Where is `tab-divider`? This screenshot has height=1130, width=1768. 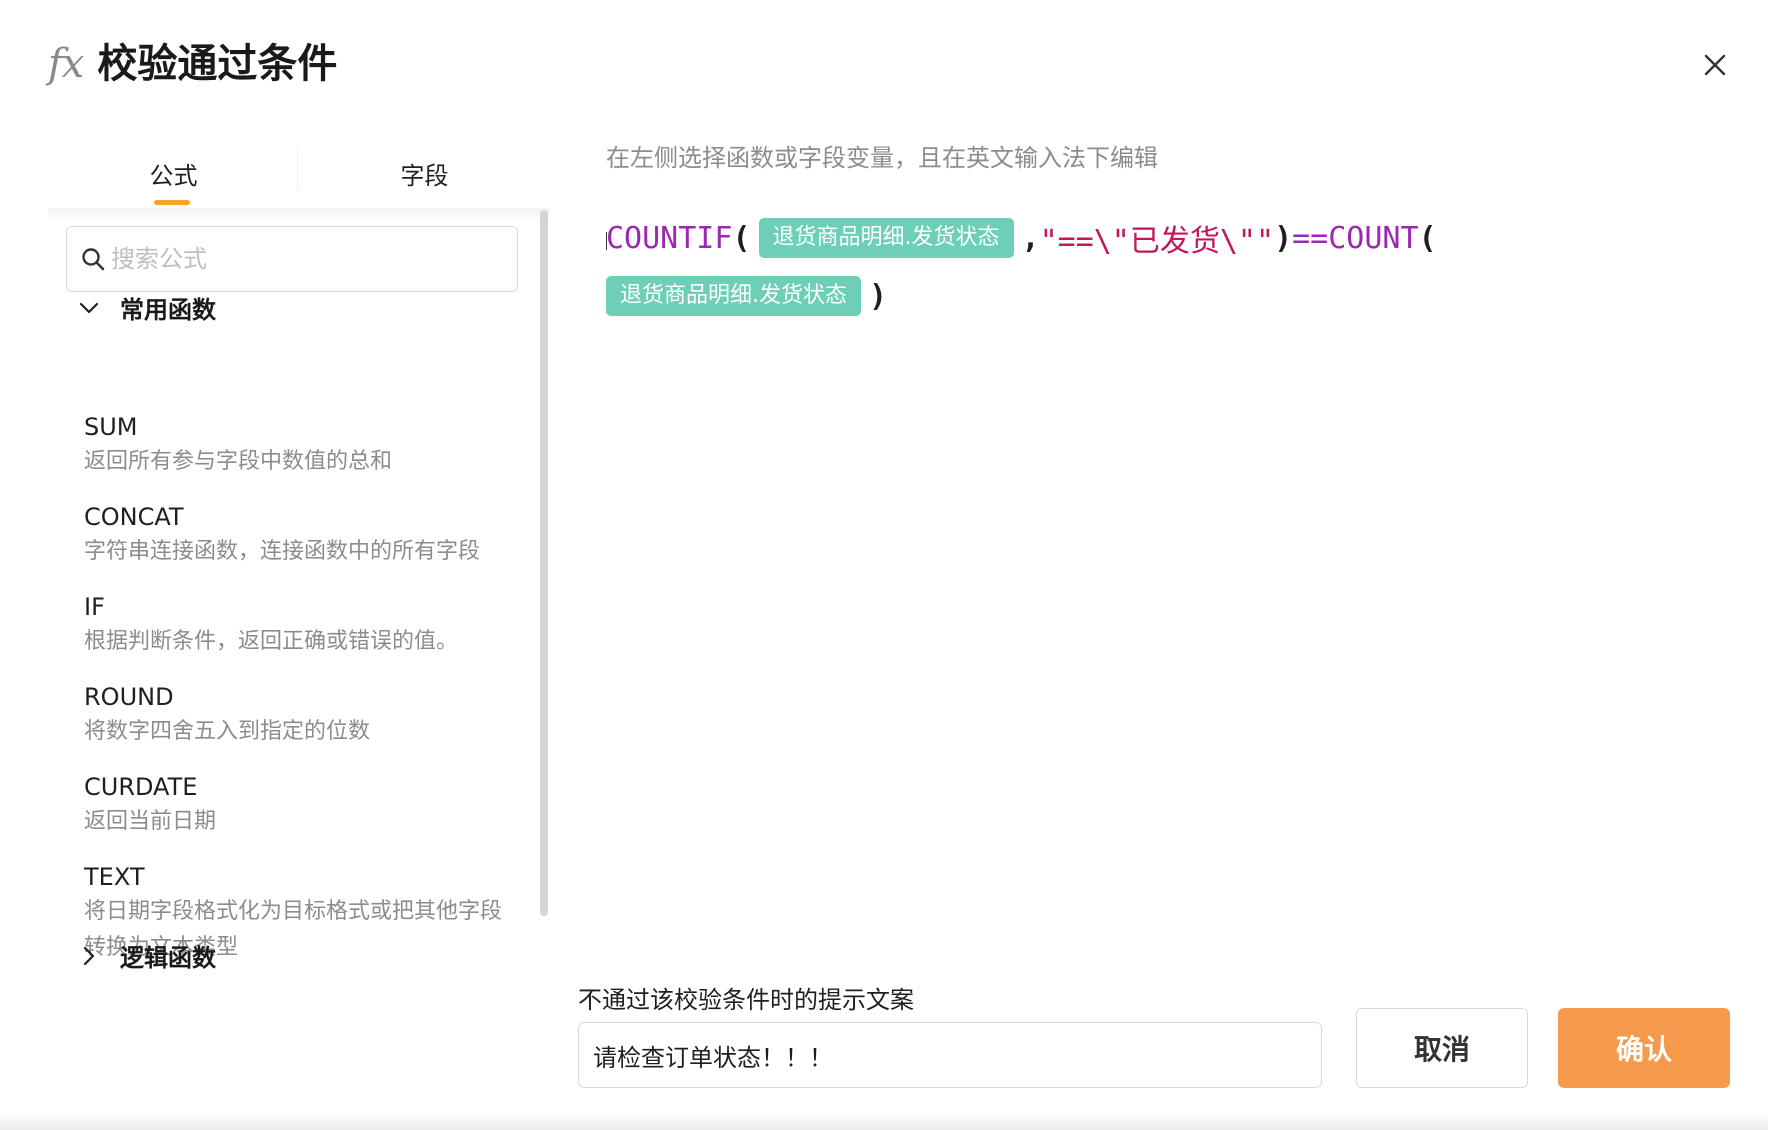 tab-divider is located at coordinates (297, 170).